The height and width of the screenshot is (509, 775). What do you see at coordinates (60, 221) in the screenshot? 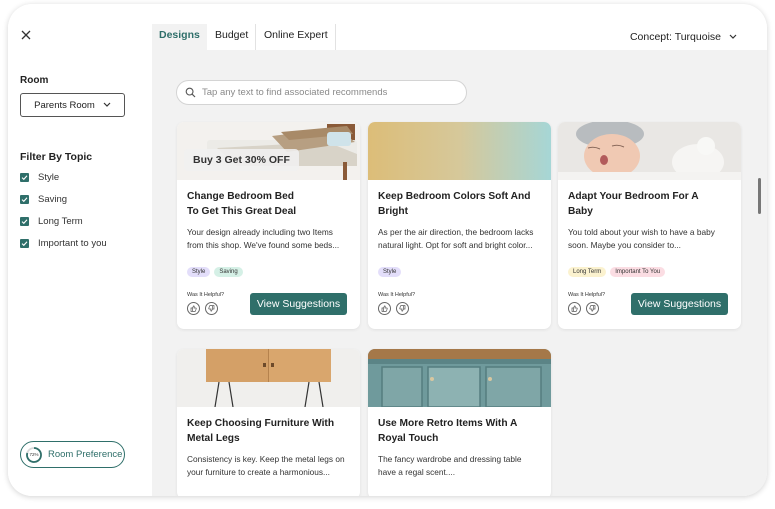
I see `filter-label: Long Term` at bounding box center [60, 221].